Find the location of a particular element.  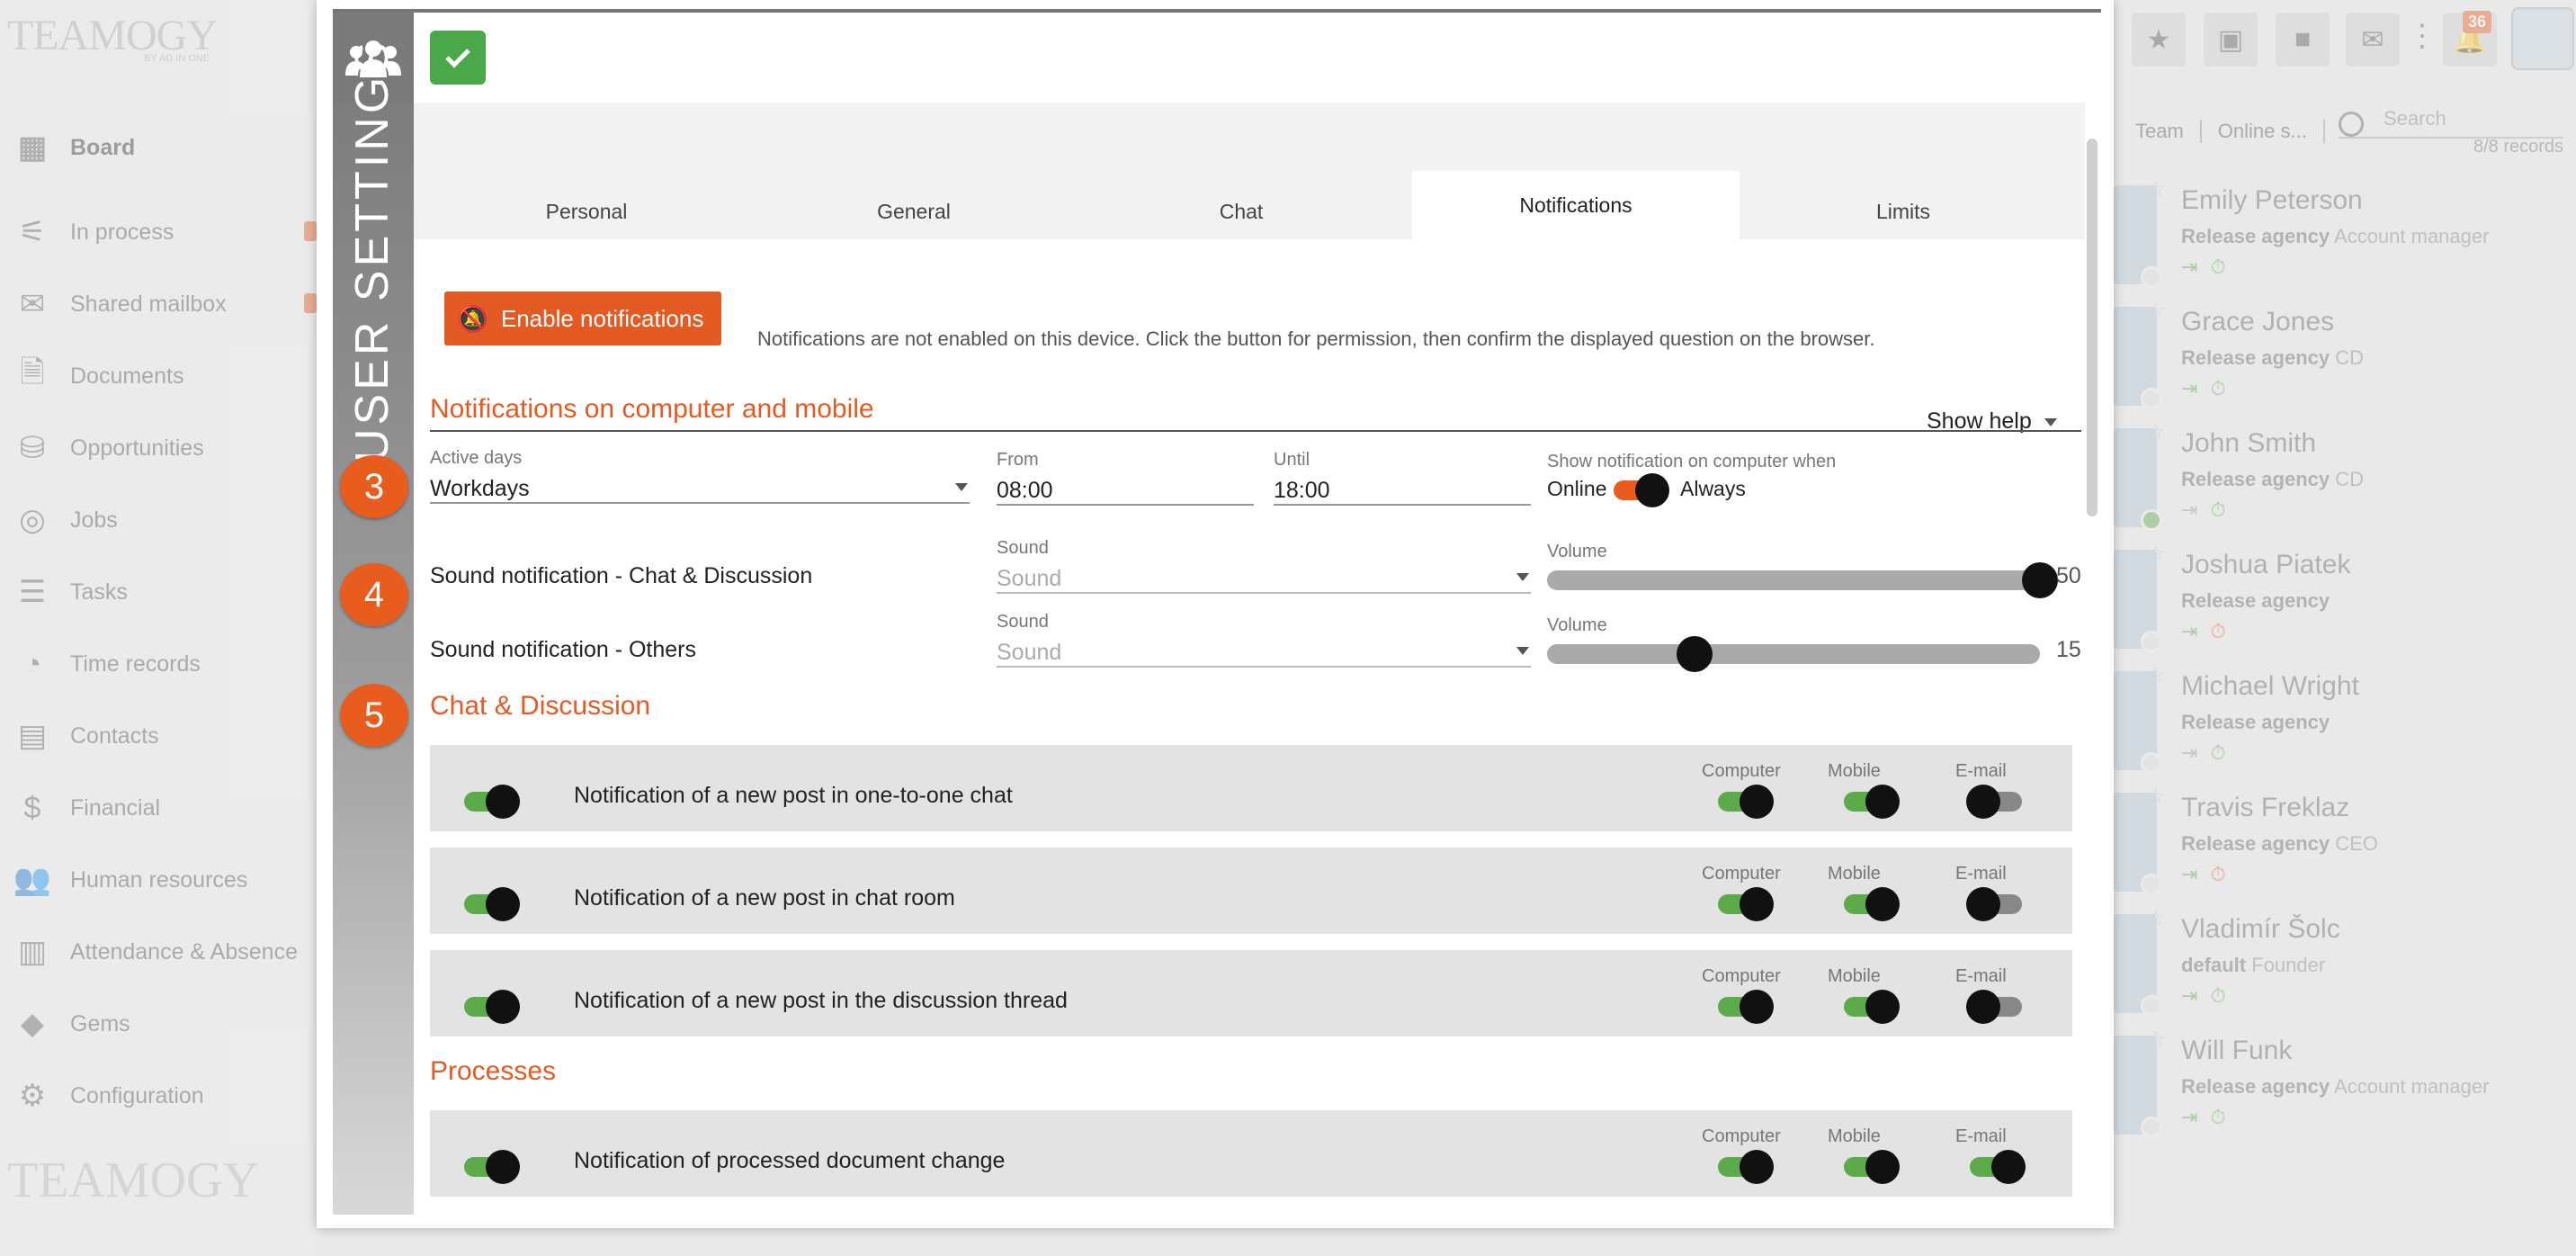

jobs-icon: ◎ is located at coordinates (32, 520).